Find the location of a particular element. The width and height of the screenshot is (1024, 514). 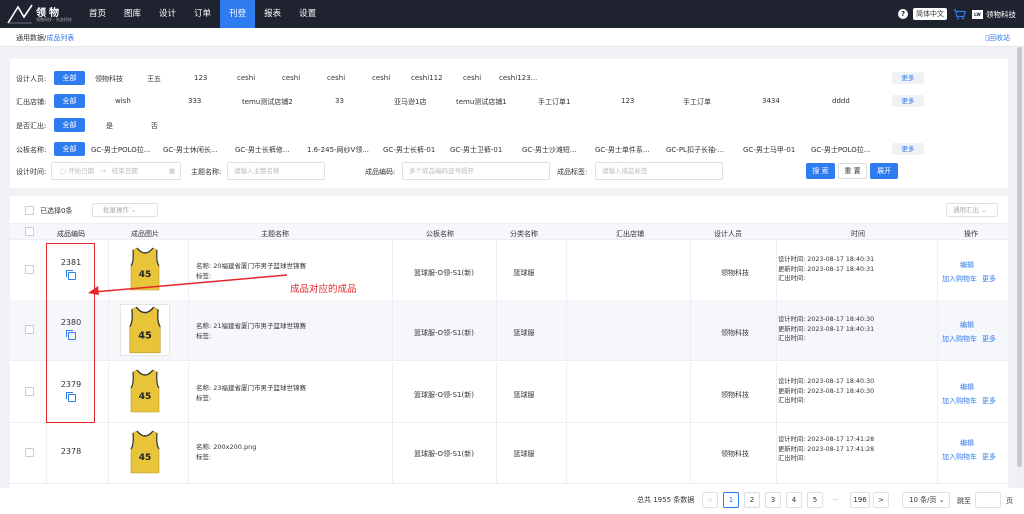

language-selector: 简体中文 is located at coordinates (930, 14).